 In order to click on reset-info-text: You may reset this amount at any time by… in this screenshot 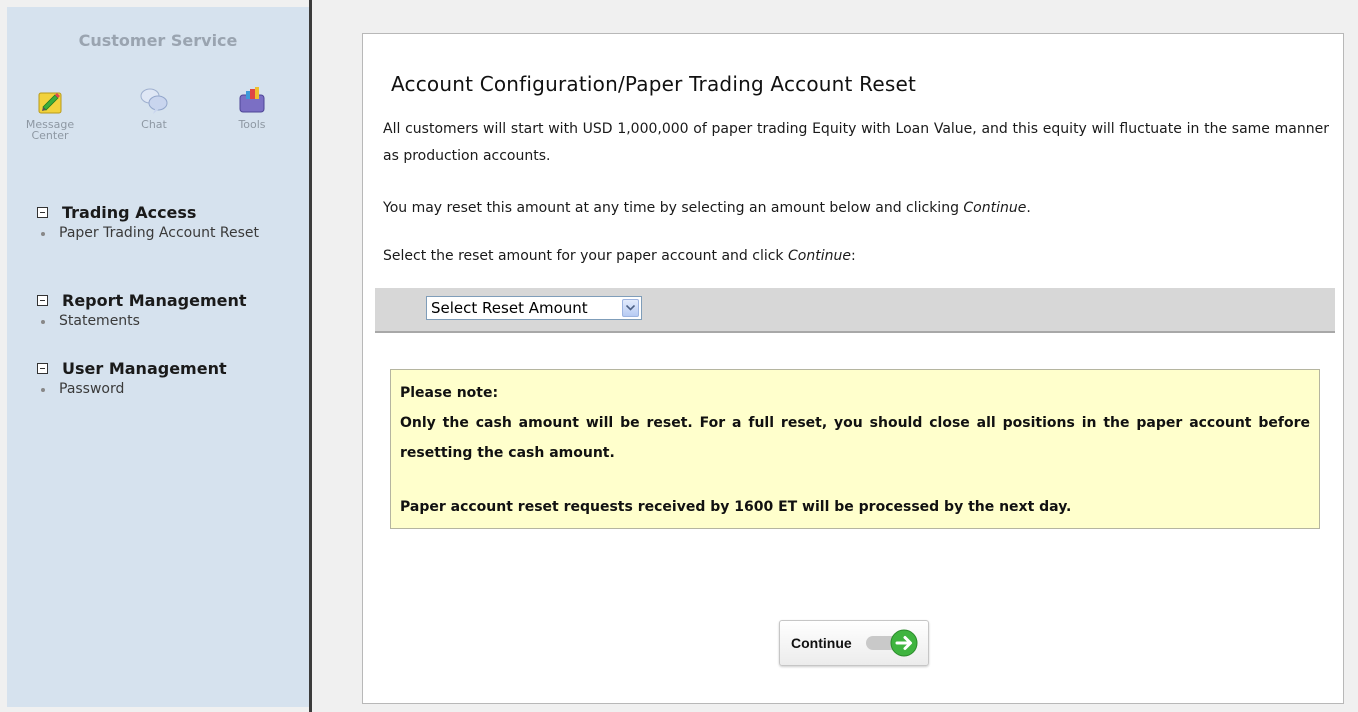, I will do `click(673, 208)`.